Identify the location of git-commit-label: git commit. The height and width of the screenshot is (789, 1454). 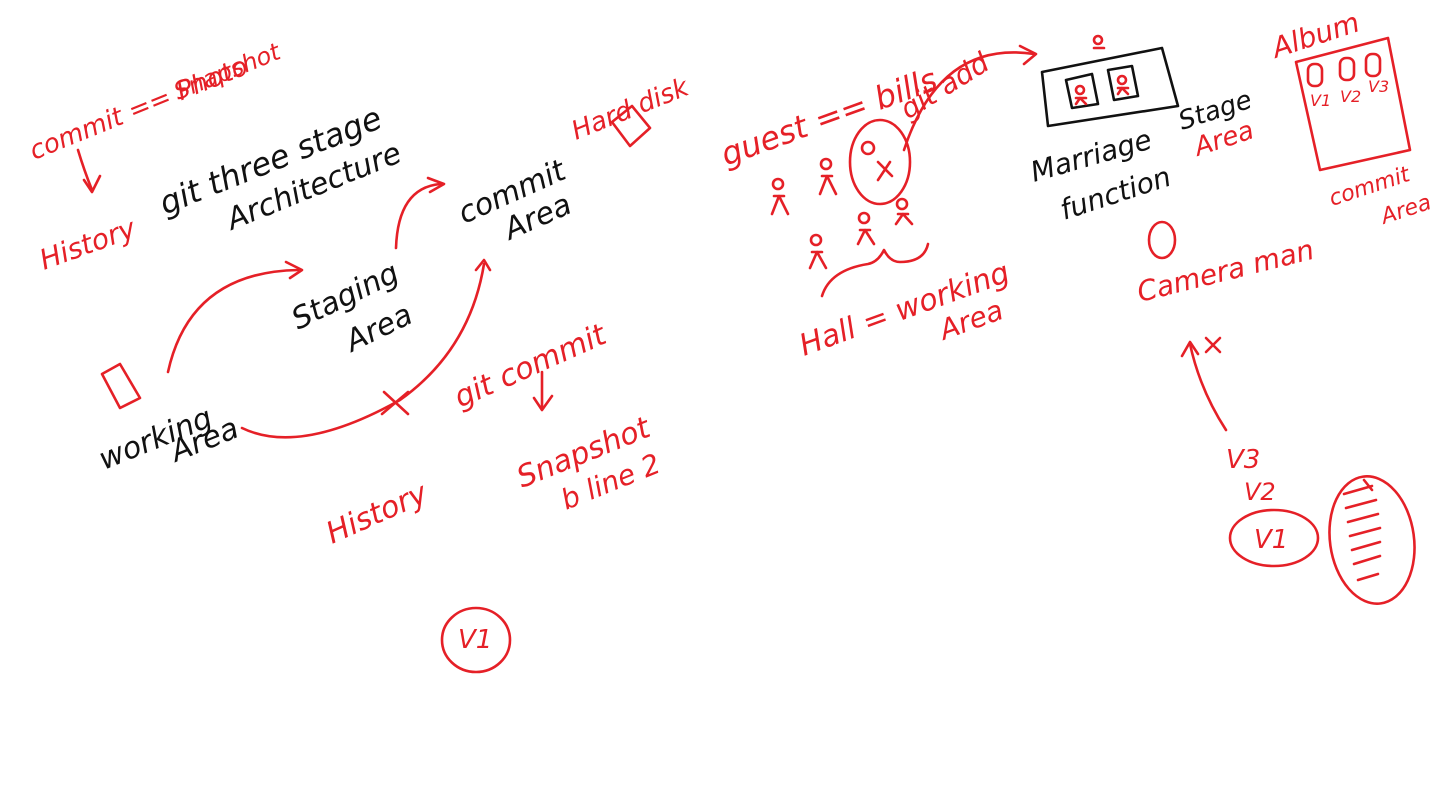
(530, 366).